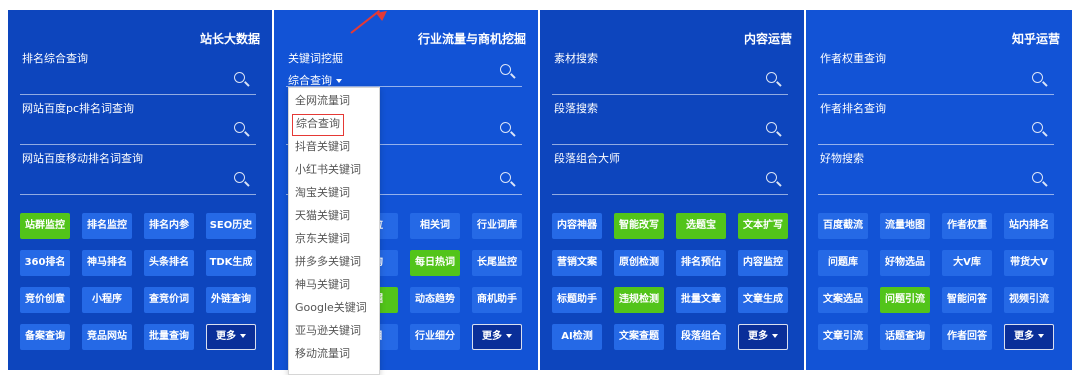 This screenshot has width=1080, height=375. What do you see at coordinates (1029, 226) in the screenshot?
I see `tool-button: 站内排名` at bounding box center [1029, 226].